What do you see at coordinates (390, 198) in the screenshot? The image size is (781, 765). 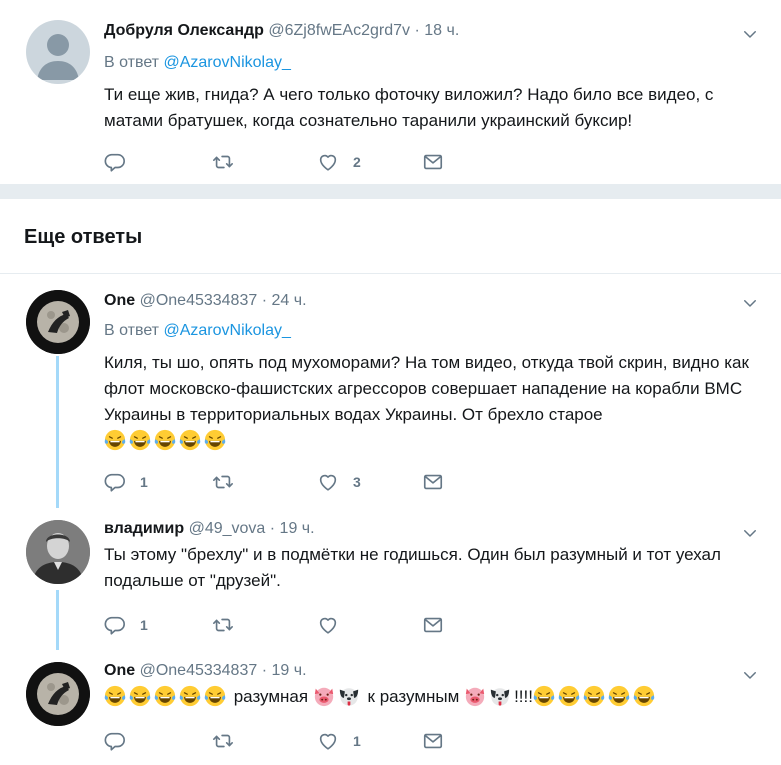 I see `divider` at bounding box center [390, 198].